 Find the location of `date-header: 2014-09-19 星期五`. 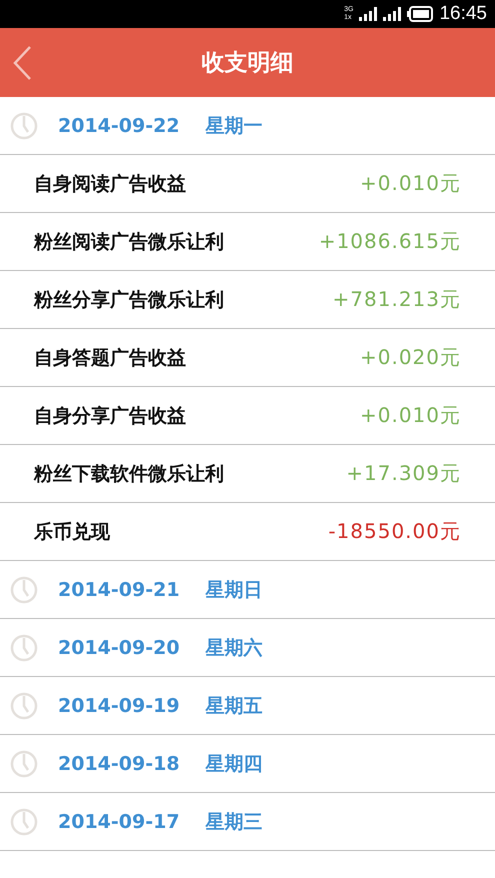

date-header: 2014-09-19 星期五 is located at coordinates (247, 706).